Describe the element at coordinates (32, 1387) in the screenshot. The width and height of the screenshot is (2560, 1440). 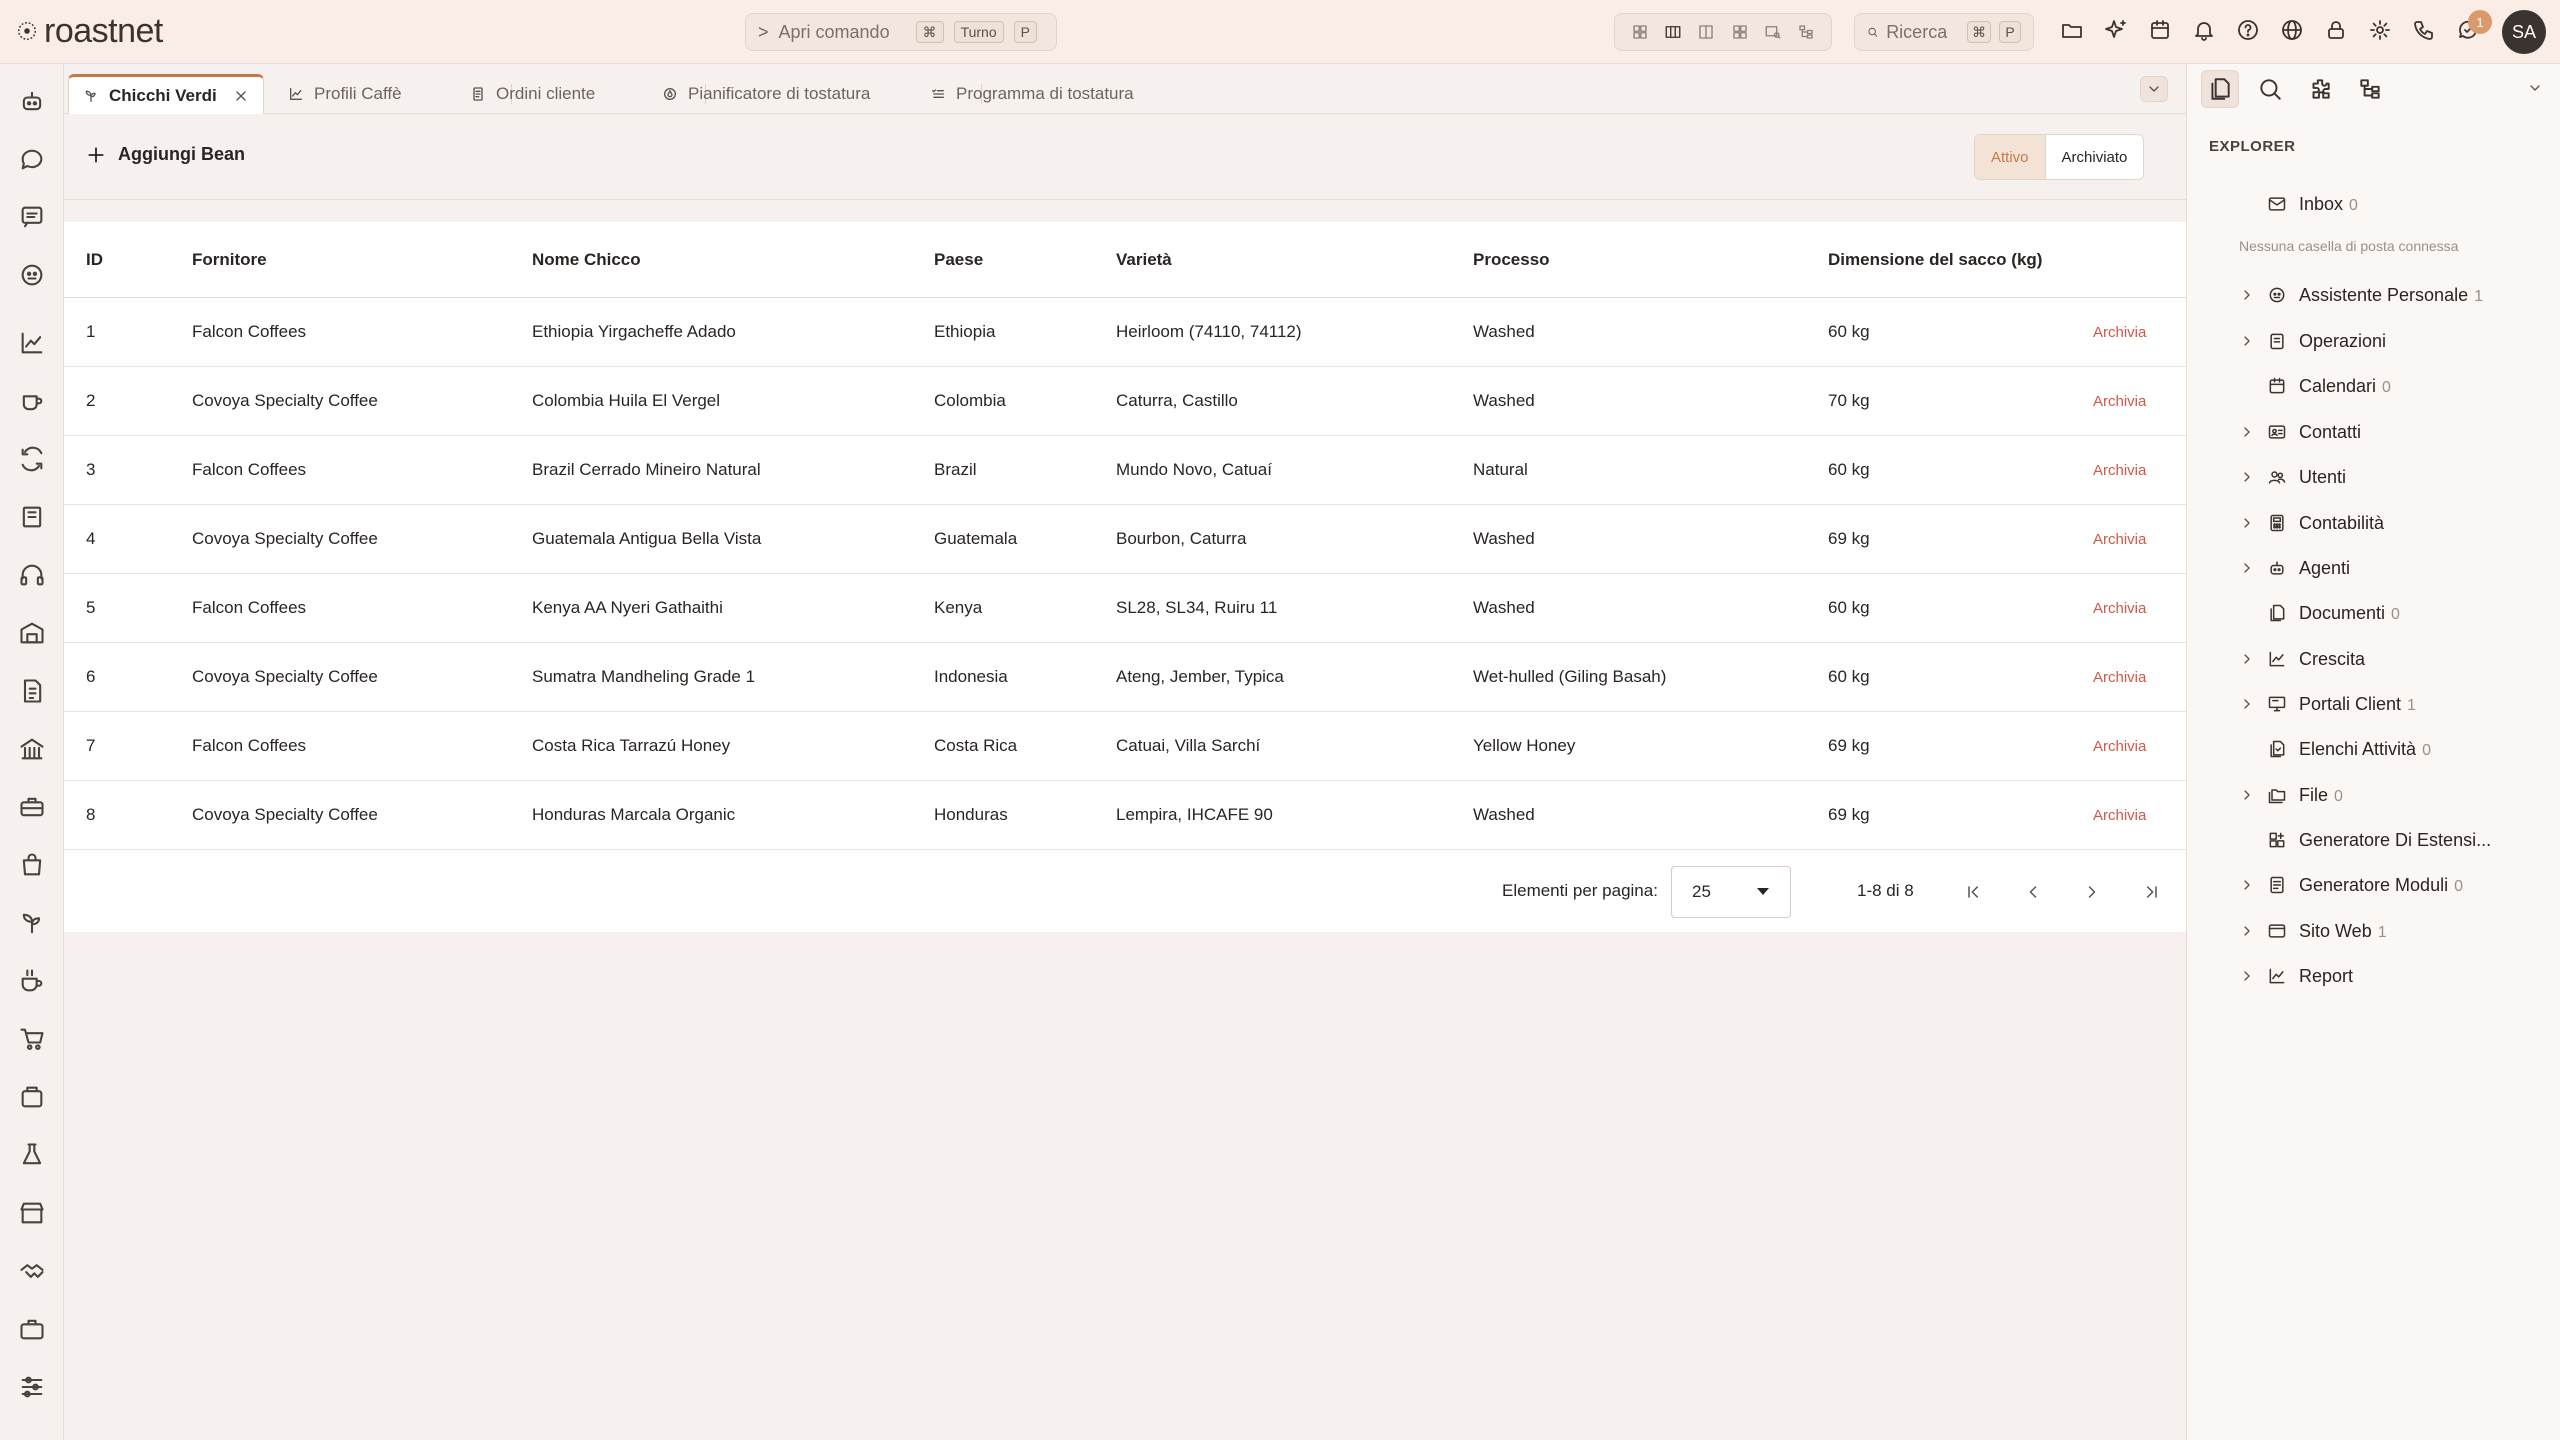
I see `nav-preferences` at that location.